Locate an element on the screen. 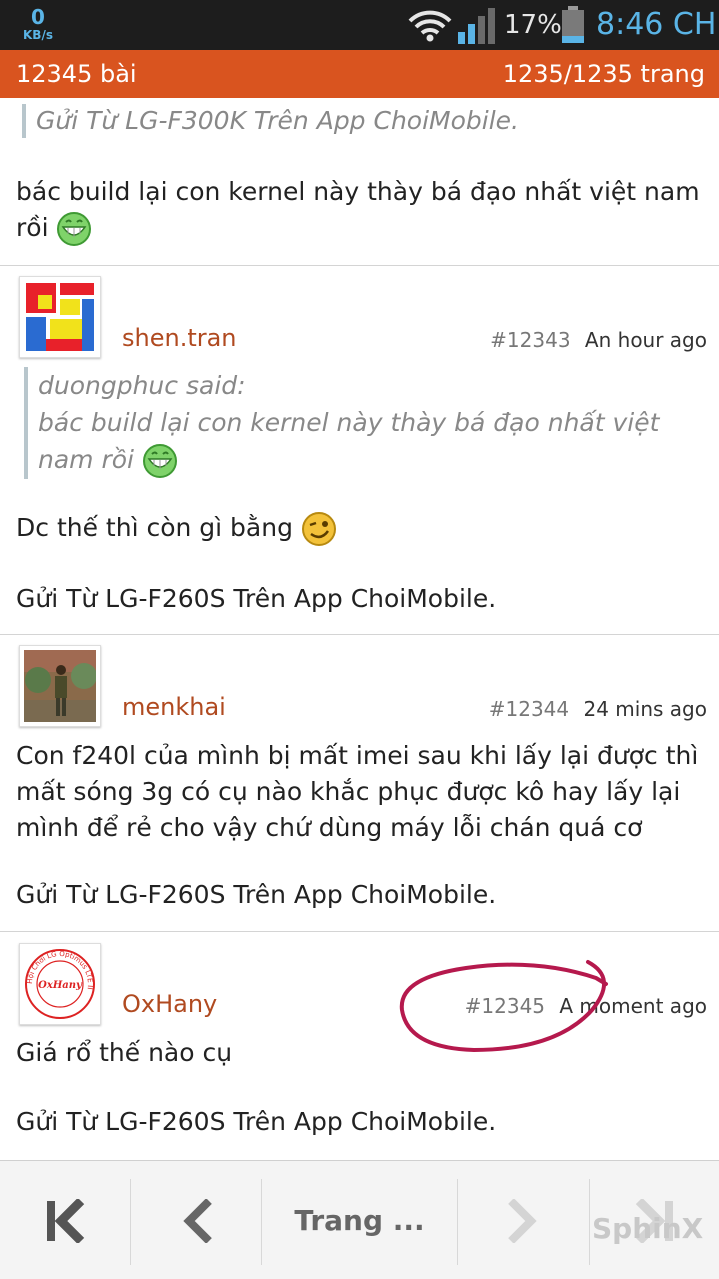  user-avatar-photo is located at coordinates (60, 686).